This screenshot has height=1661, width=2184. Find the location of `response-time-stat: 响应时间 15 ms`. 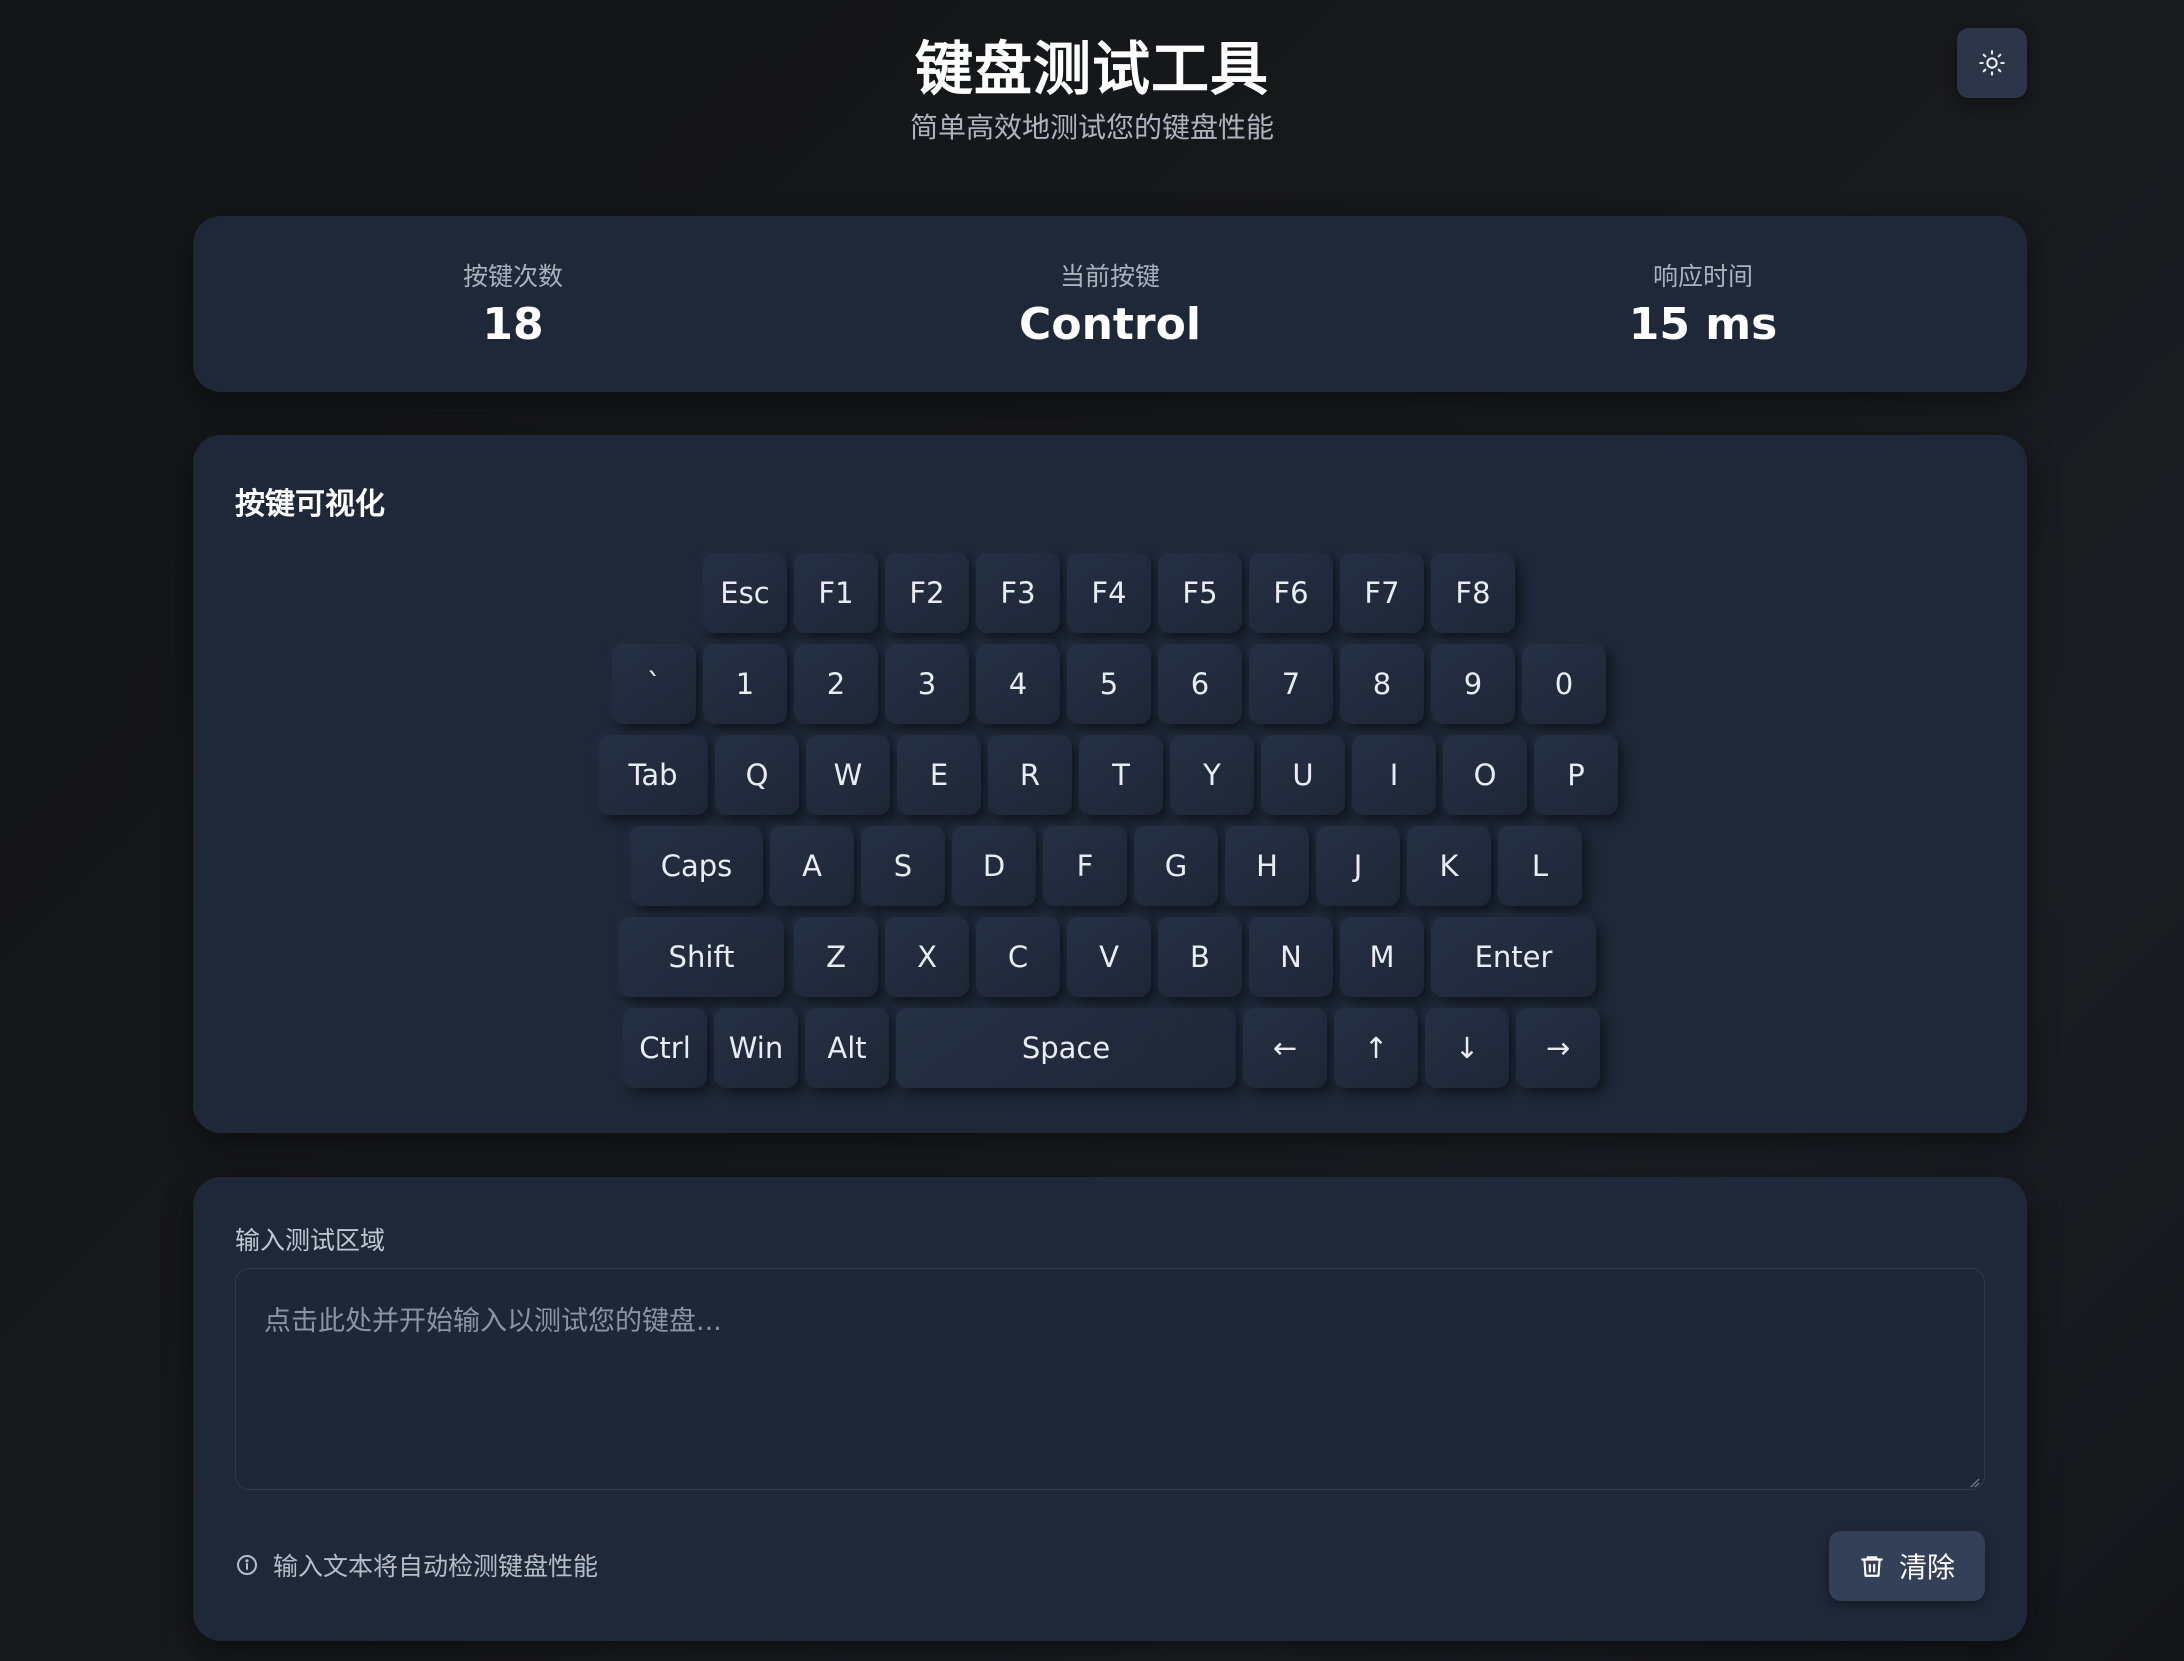

response-time-stat: 响应时间 15 ms is located at coordinates (1703, 306).